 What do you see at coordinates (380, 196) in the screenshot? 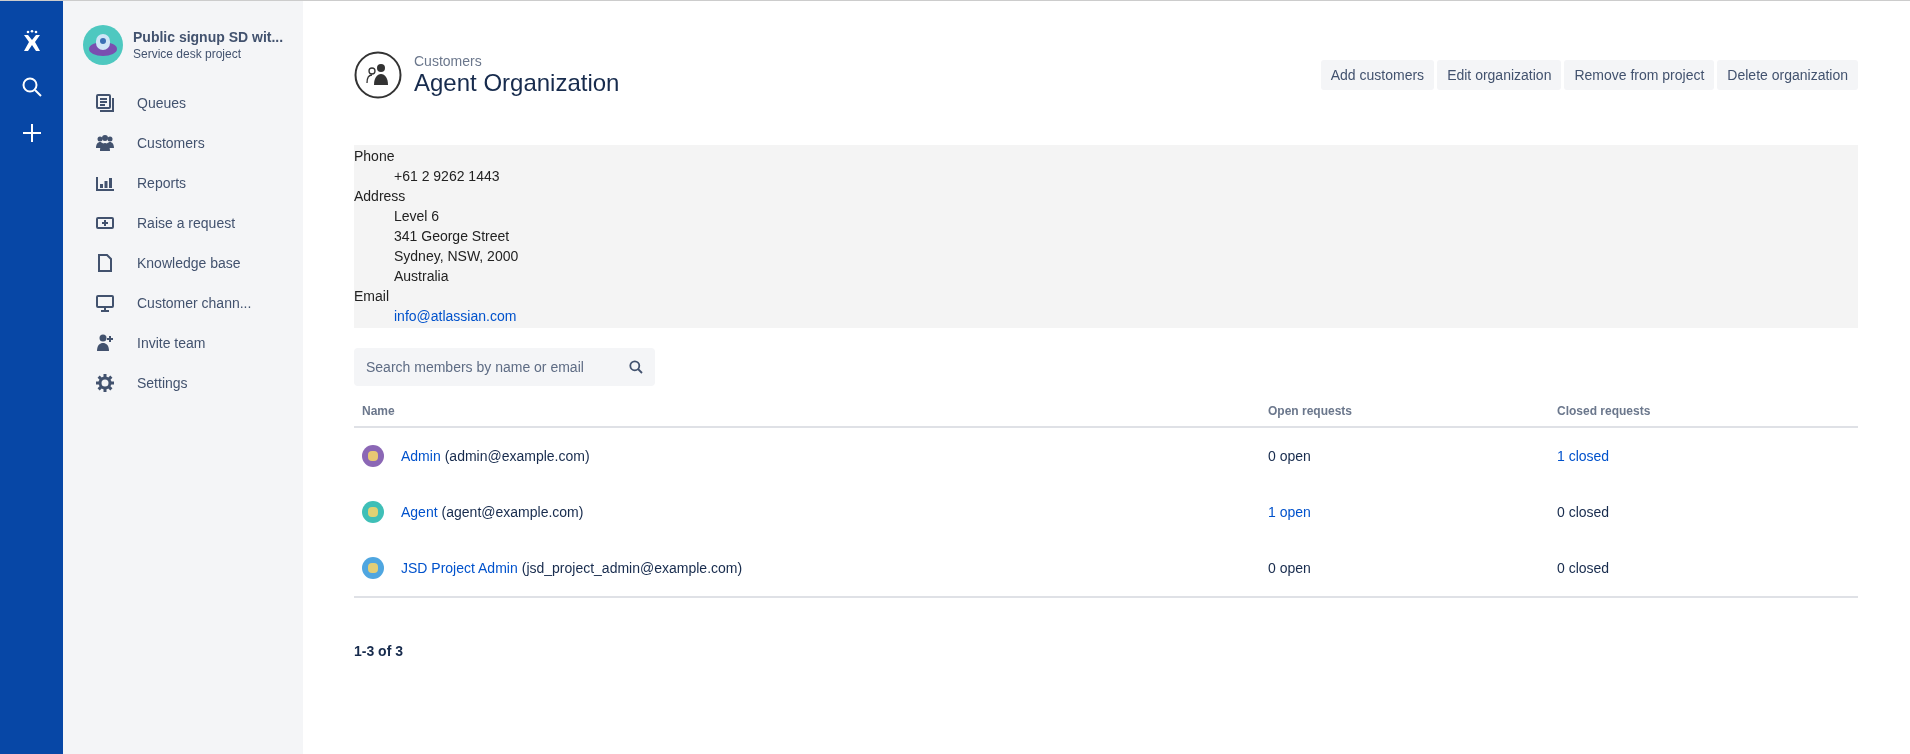
I see `detail-label: Address` at bounding box center [380, 196].